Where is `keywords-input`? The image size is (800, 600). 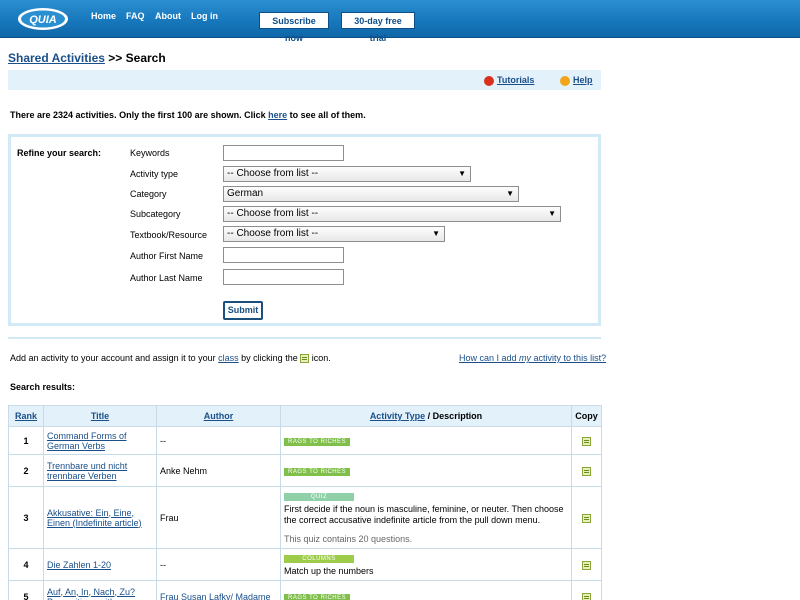 keywords-input is located at coordinates (283, 153).